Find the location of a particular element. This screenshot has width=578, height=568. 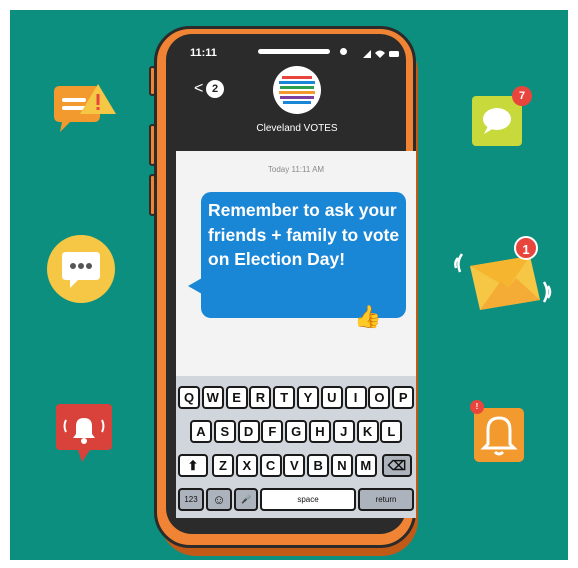

key-l: L is located at coordinates (391, 431).